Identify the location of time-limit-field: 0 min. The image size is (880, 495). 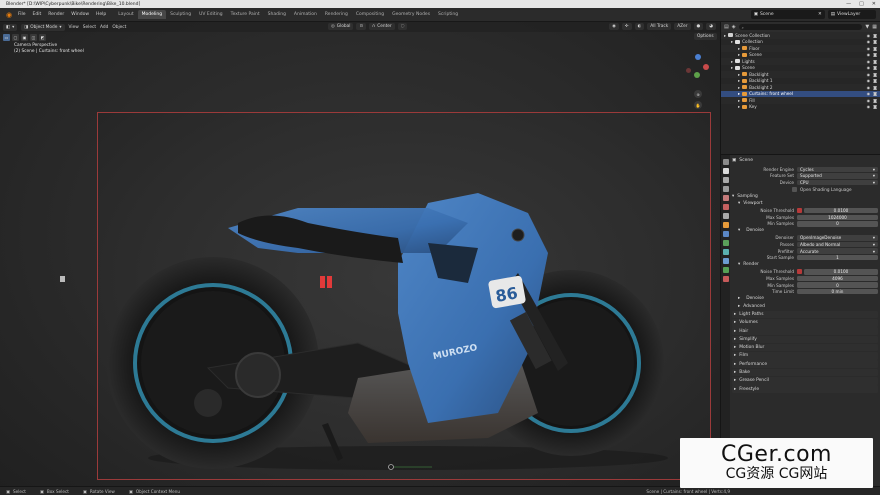
(837, 291).